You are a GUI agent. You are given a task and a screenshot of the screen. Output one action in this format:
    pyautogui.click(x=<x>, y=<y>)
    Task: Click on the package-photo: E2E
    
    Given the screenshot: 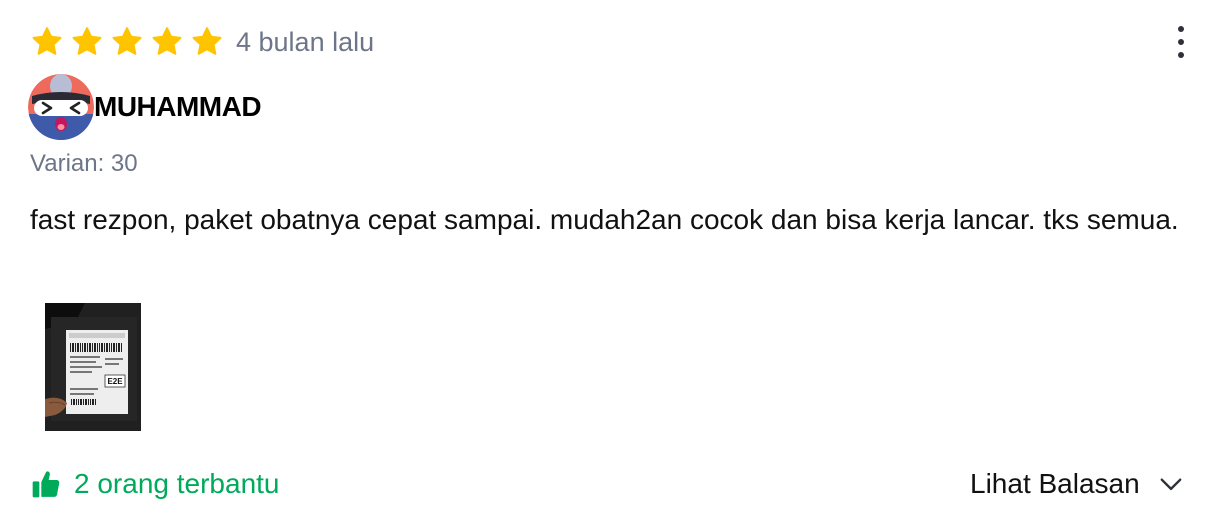 What is the action you would take?
    pyautogui.click(x=93, y=367)
    